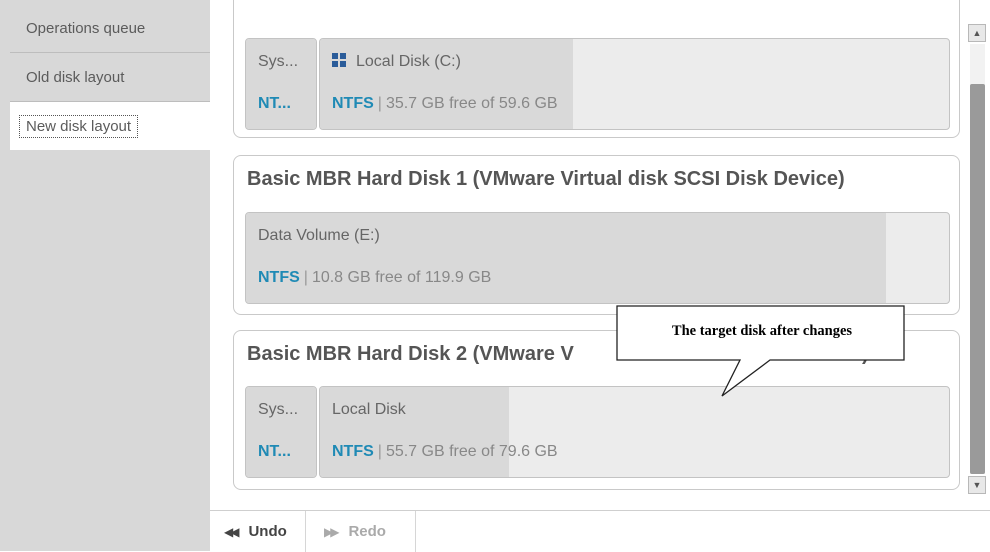 The width and height of the screenshot is (990, 552). I want to click on tab-operations-queue: Operations queue, so click(110, 29).